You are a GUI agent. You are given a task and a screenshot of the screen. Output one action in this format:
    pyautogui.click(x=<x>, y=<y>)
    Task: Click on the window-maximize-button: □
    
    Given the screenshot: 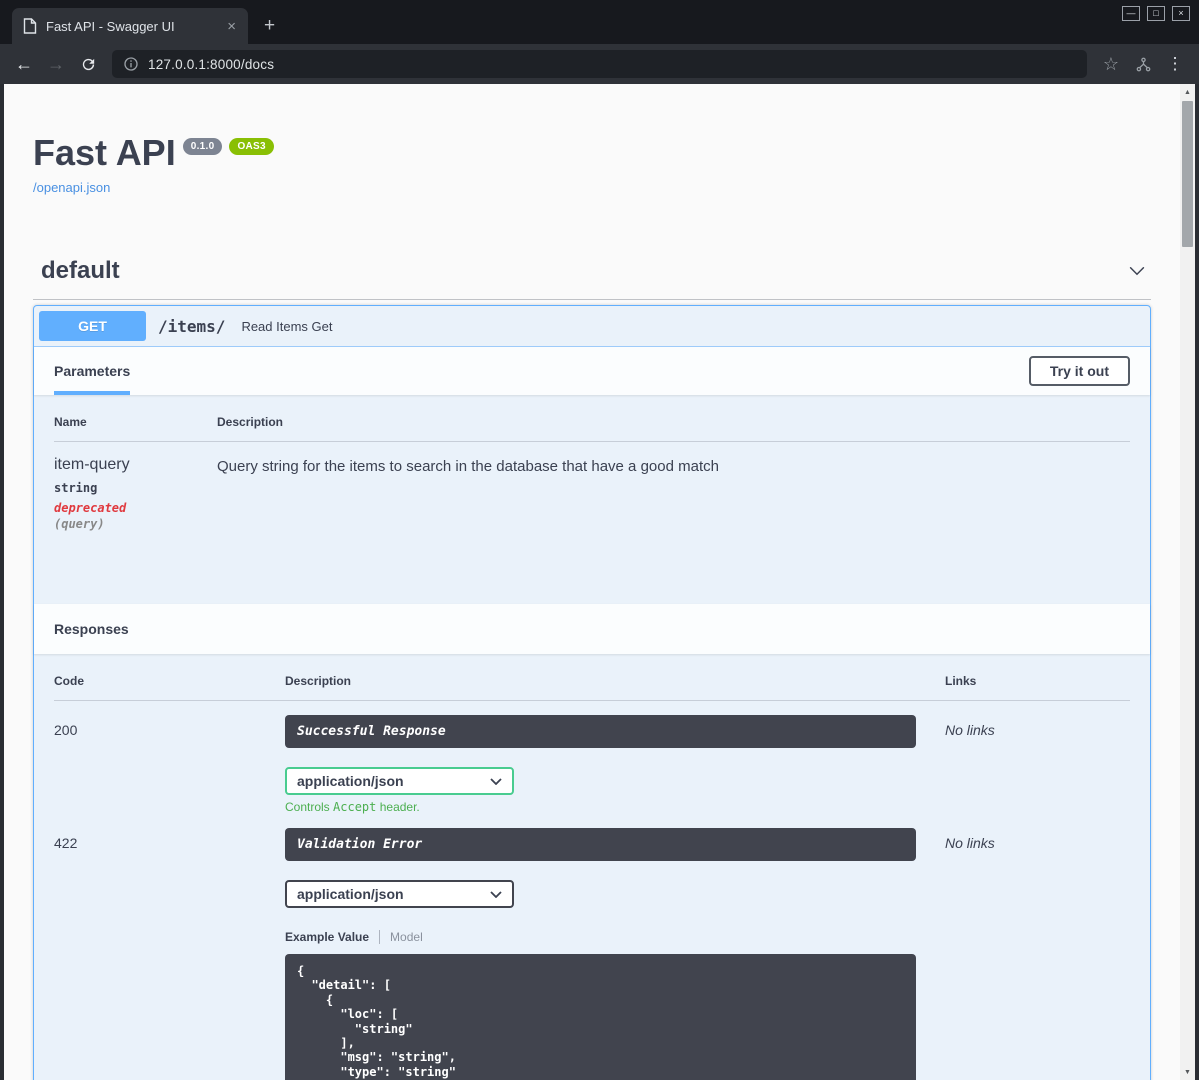 What is the action you would take?
    pyautogui.click(x=1156, y=13)
    